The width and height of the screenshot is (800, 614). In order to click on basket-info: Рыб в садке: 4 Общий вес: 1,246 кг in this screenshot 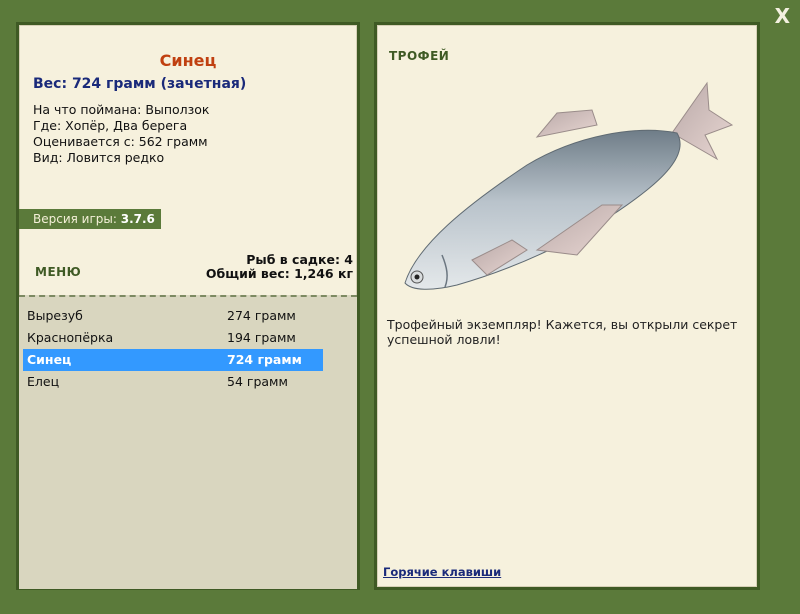, I will do `click(279, 267)`.